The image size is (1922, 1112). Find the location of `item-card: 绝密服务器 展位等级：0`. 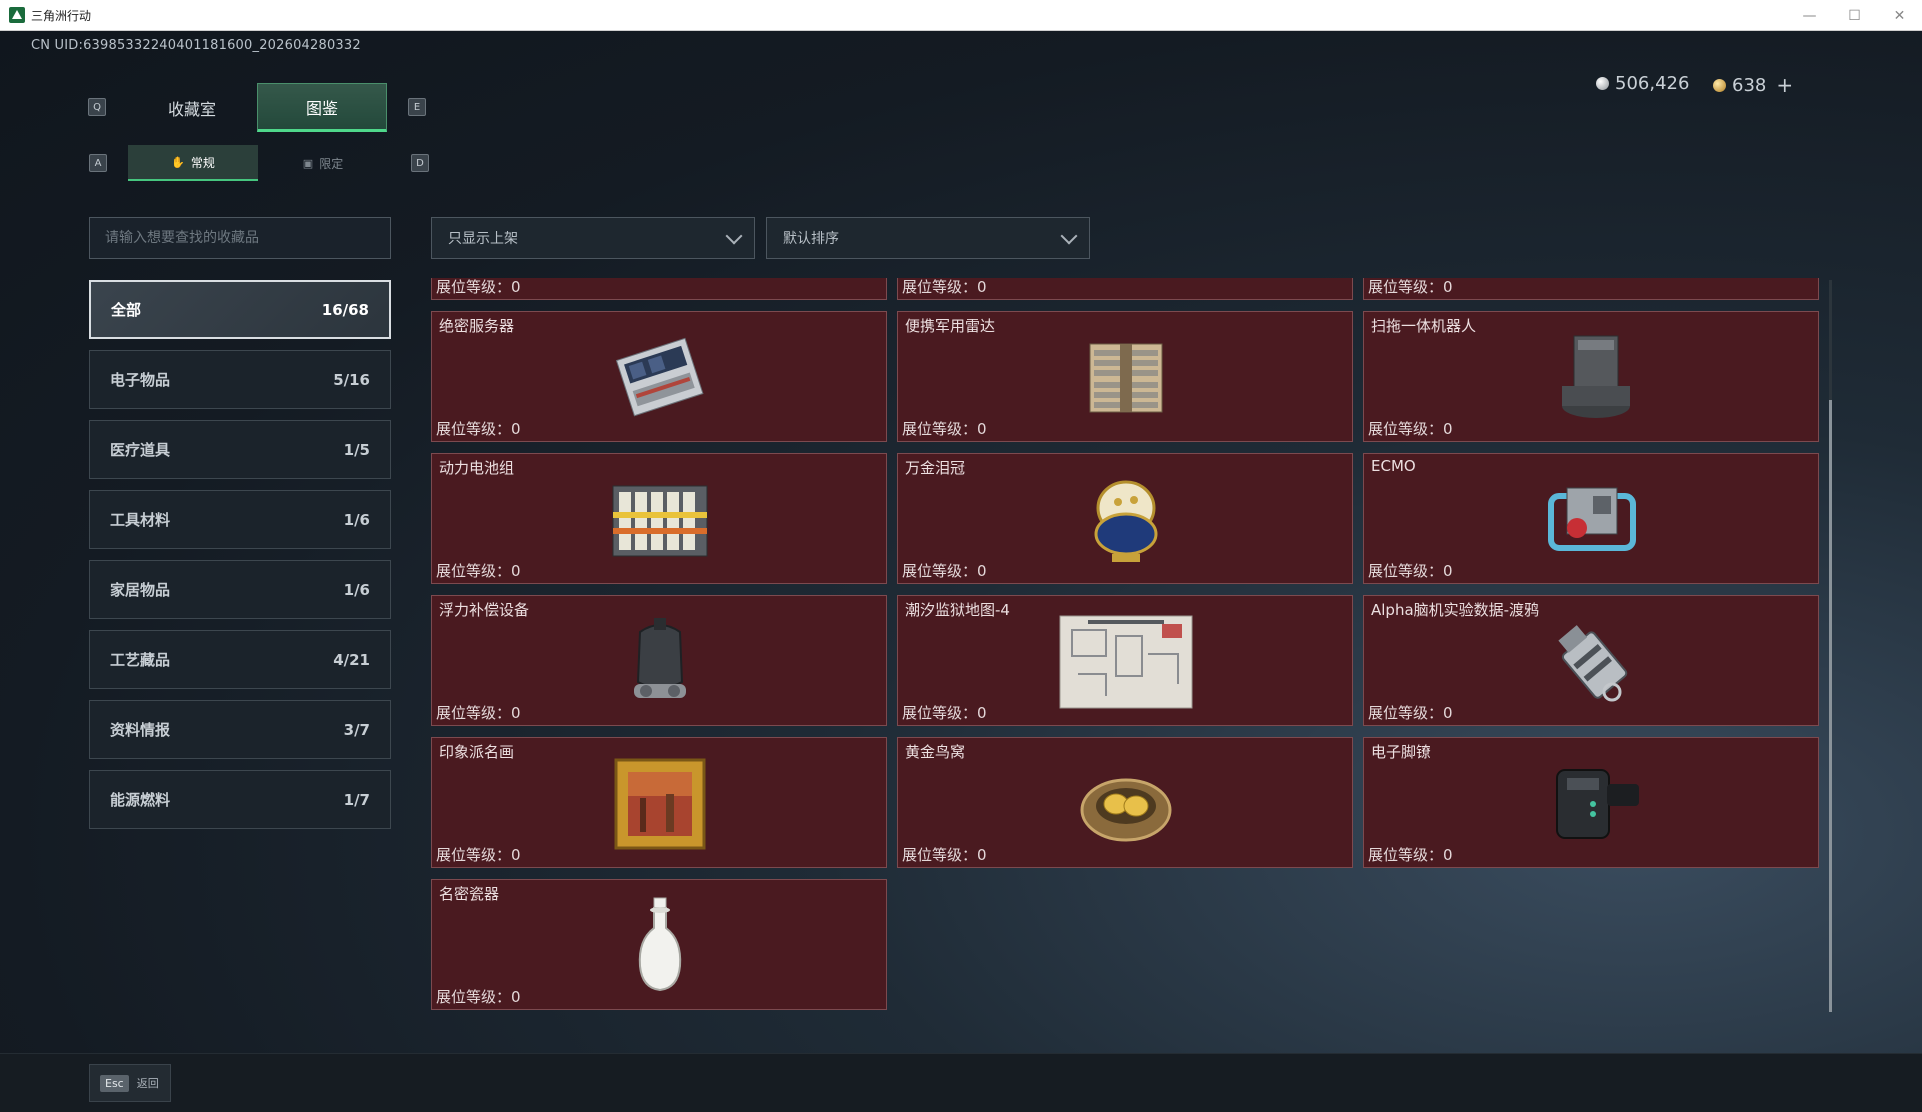

item-card: 绝密服务器 展位等级：0 is located at coordinates (659, 376).